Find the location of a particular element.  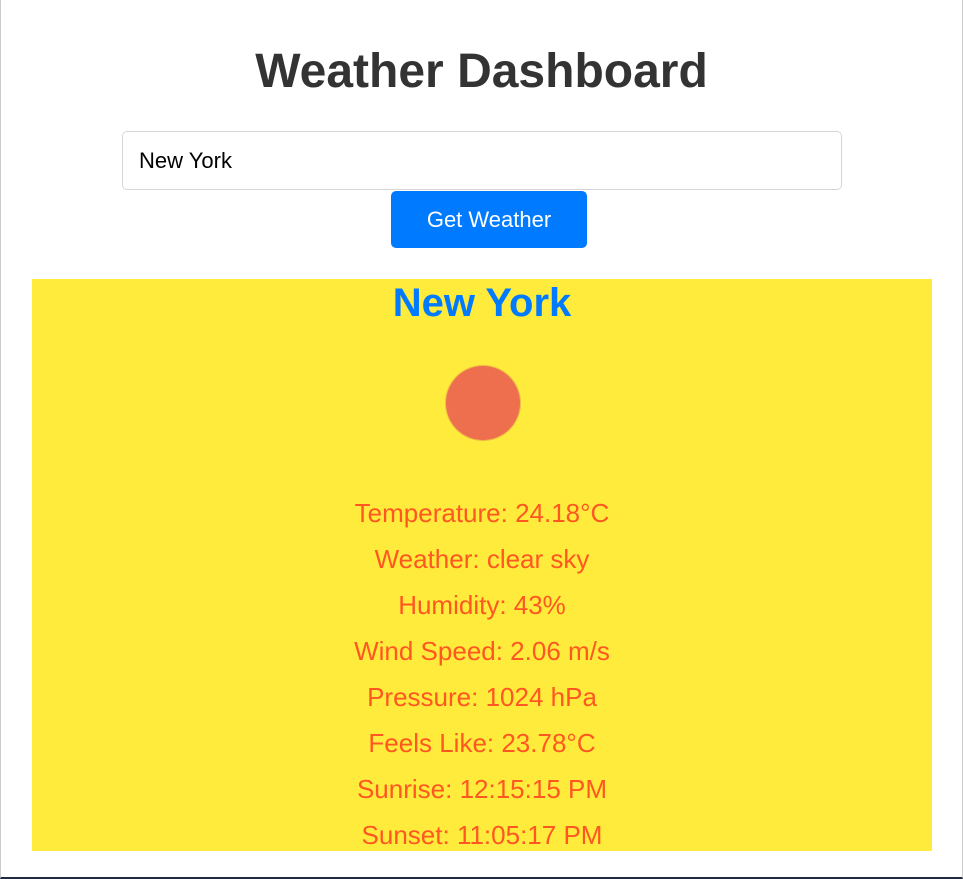

sunrise-detail: Sunrise: 12:15:15 PM is located at coordinates (482, 789).